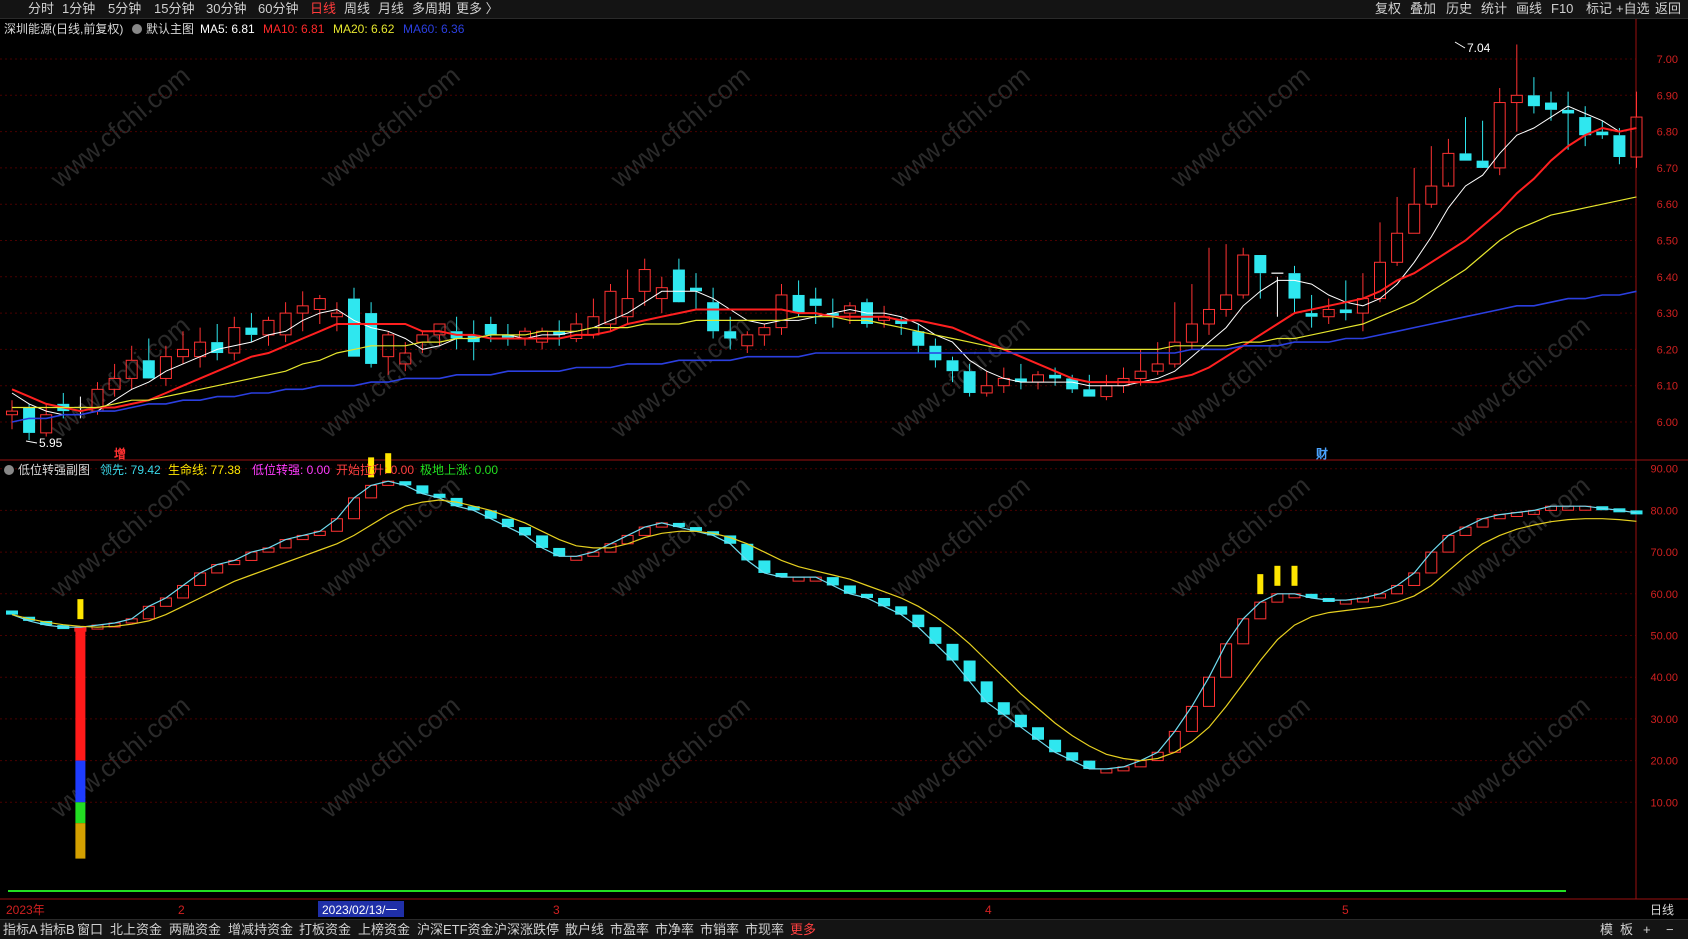 The height and width of the screenshot is (939, 1688). What do you see at coordinates (136, 929) in the screenshot?
I see `indicator-tab: 北上资金` at bounding box center [136, 929].